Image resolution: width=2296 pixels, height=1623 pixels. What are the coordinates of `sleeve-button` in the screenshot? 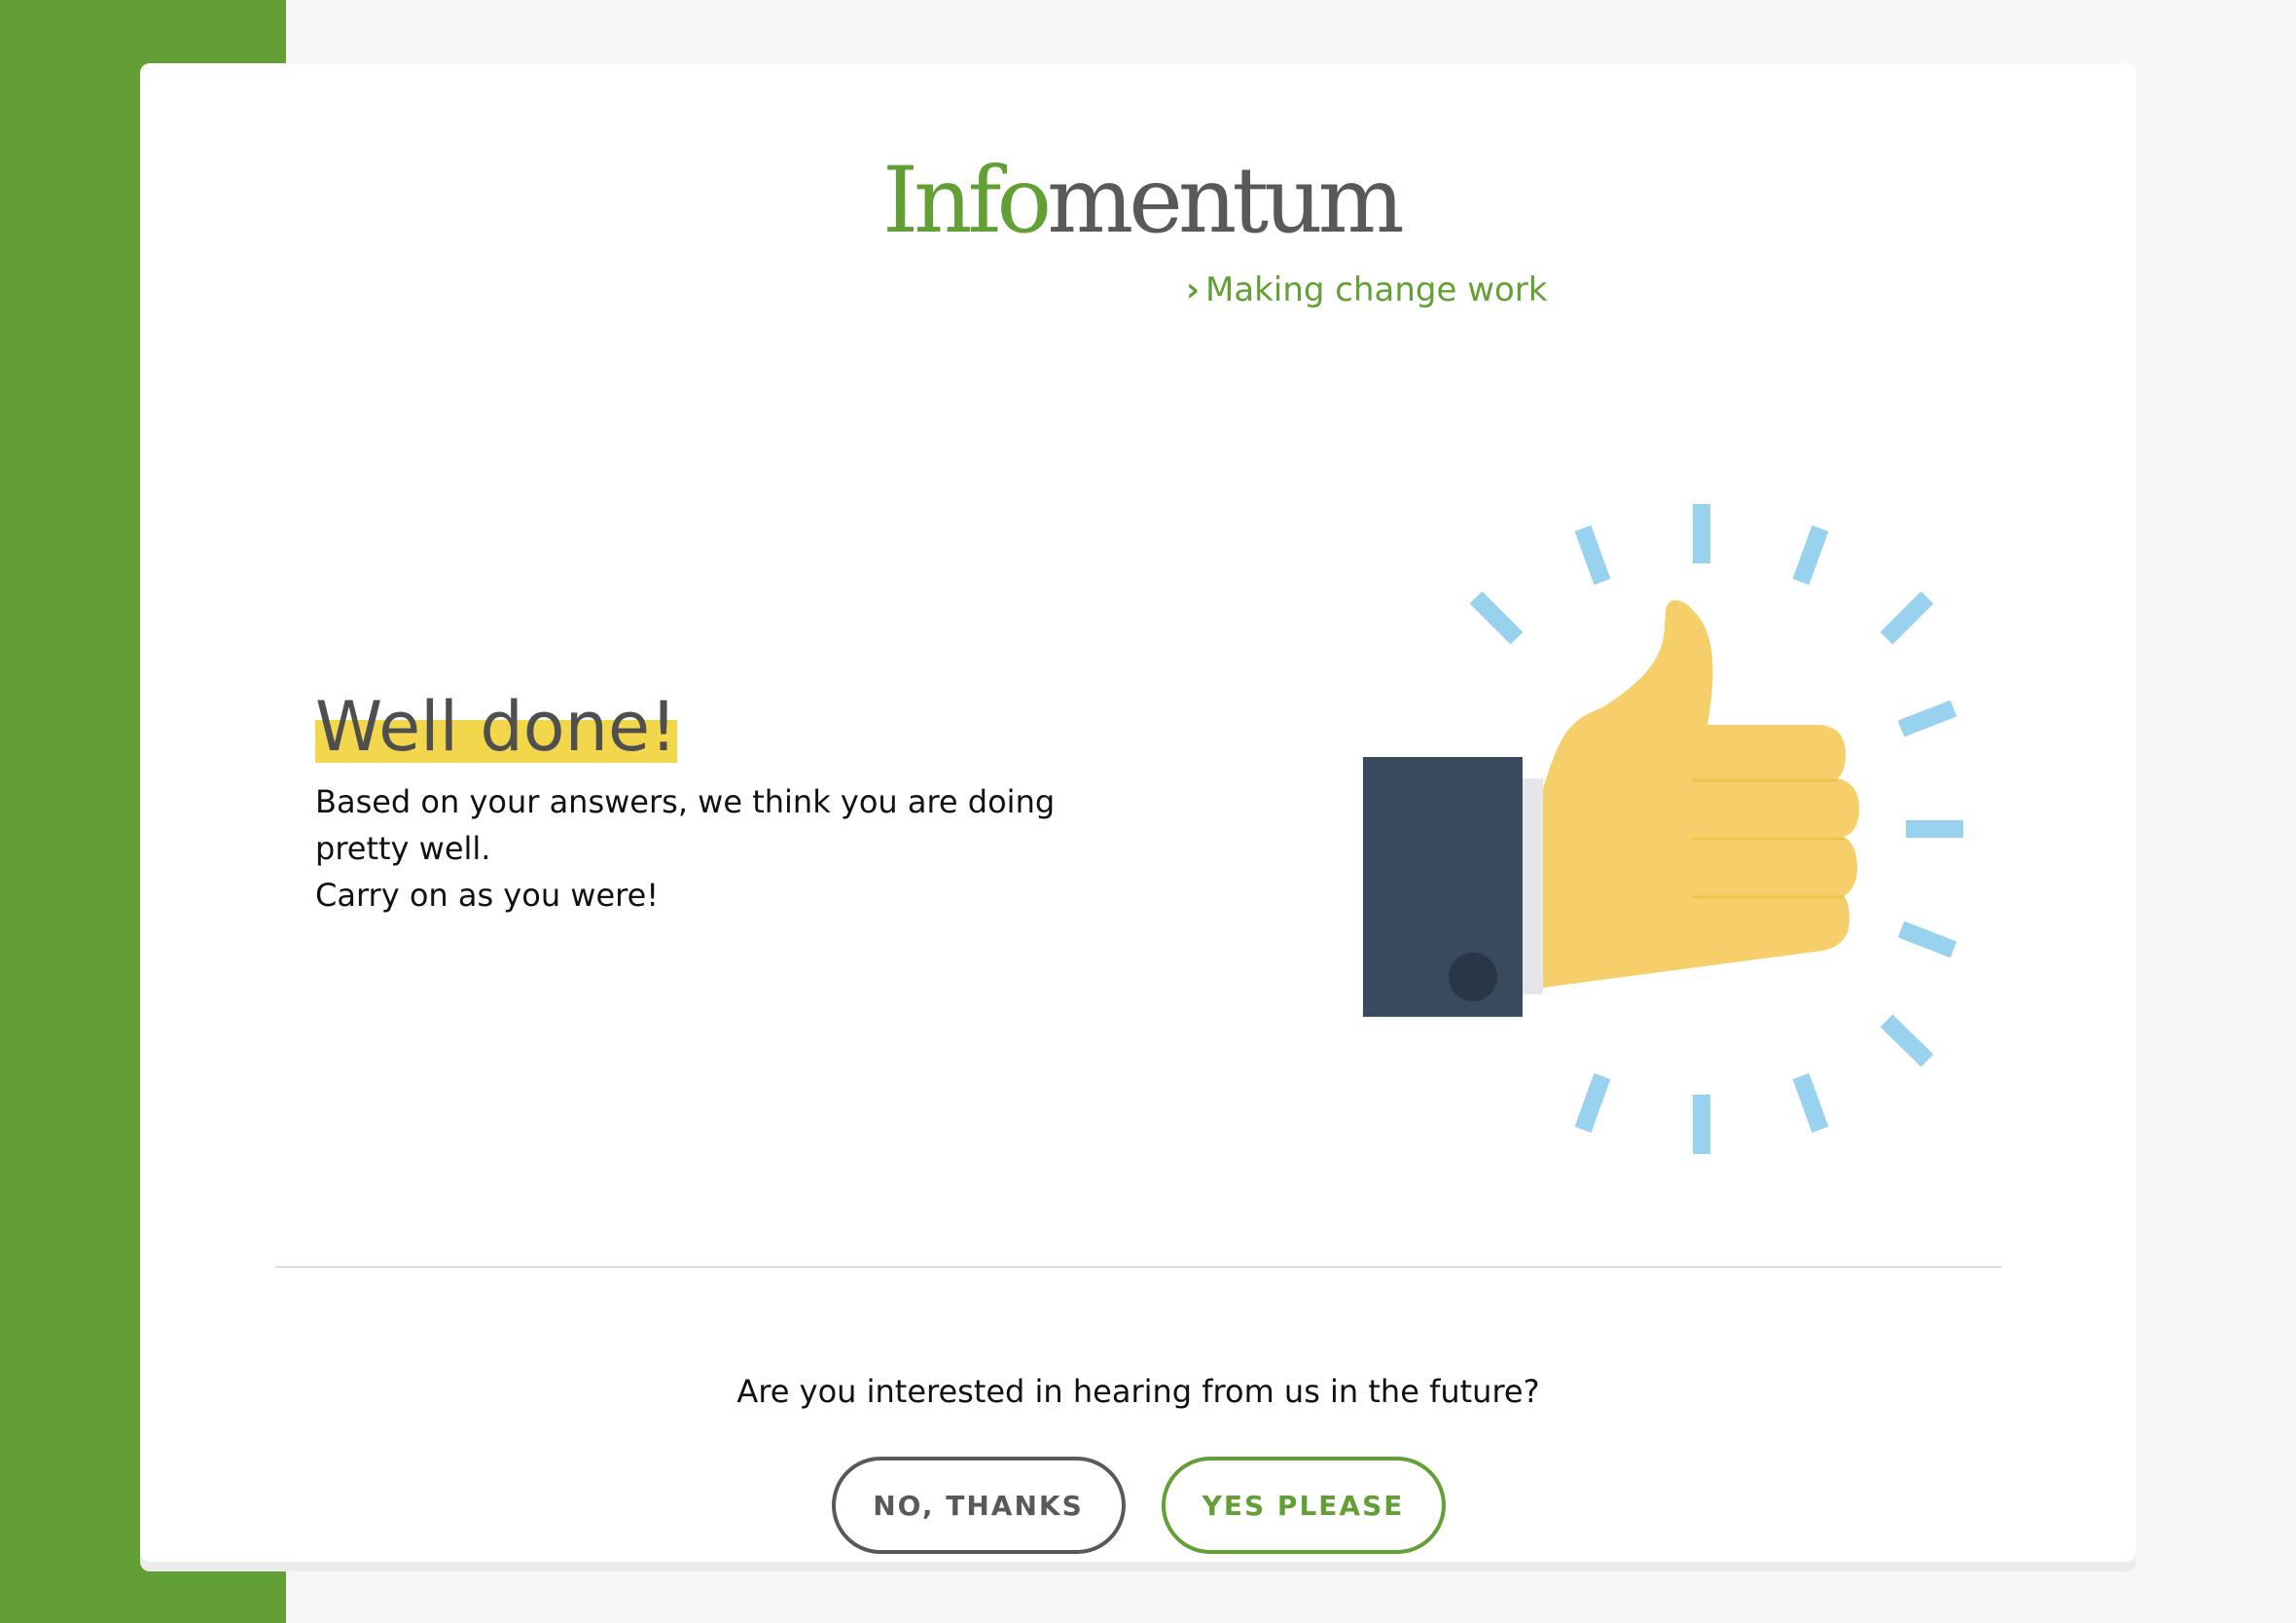 It's located at (1473, 977).